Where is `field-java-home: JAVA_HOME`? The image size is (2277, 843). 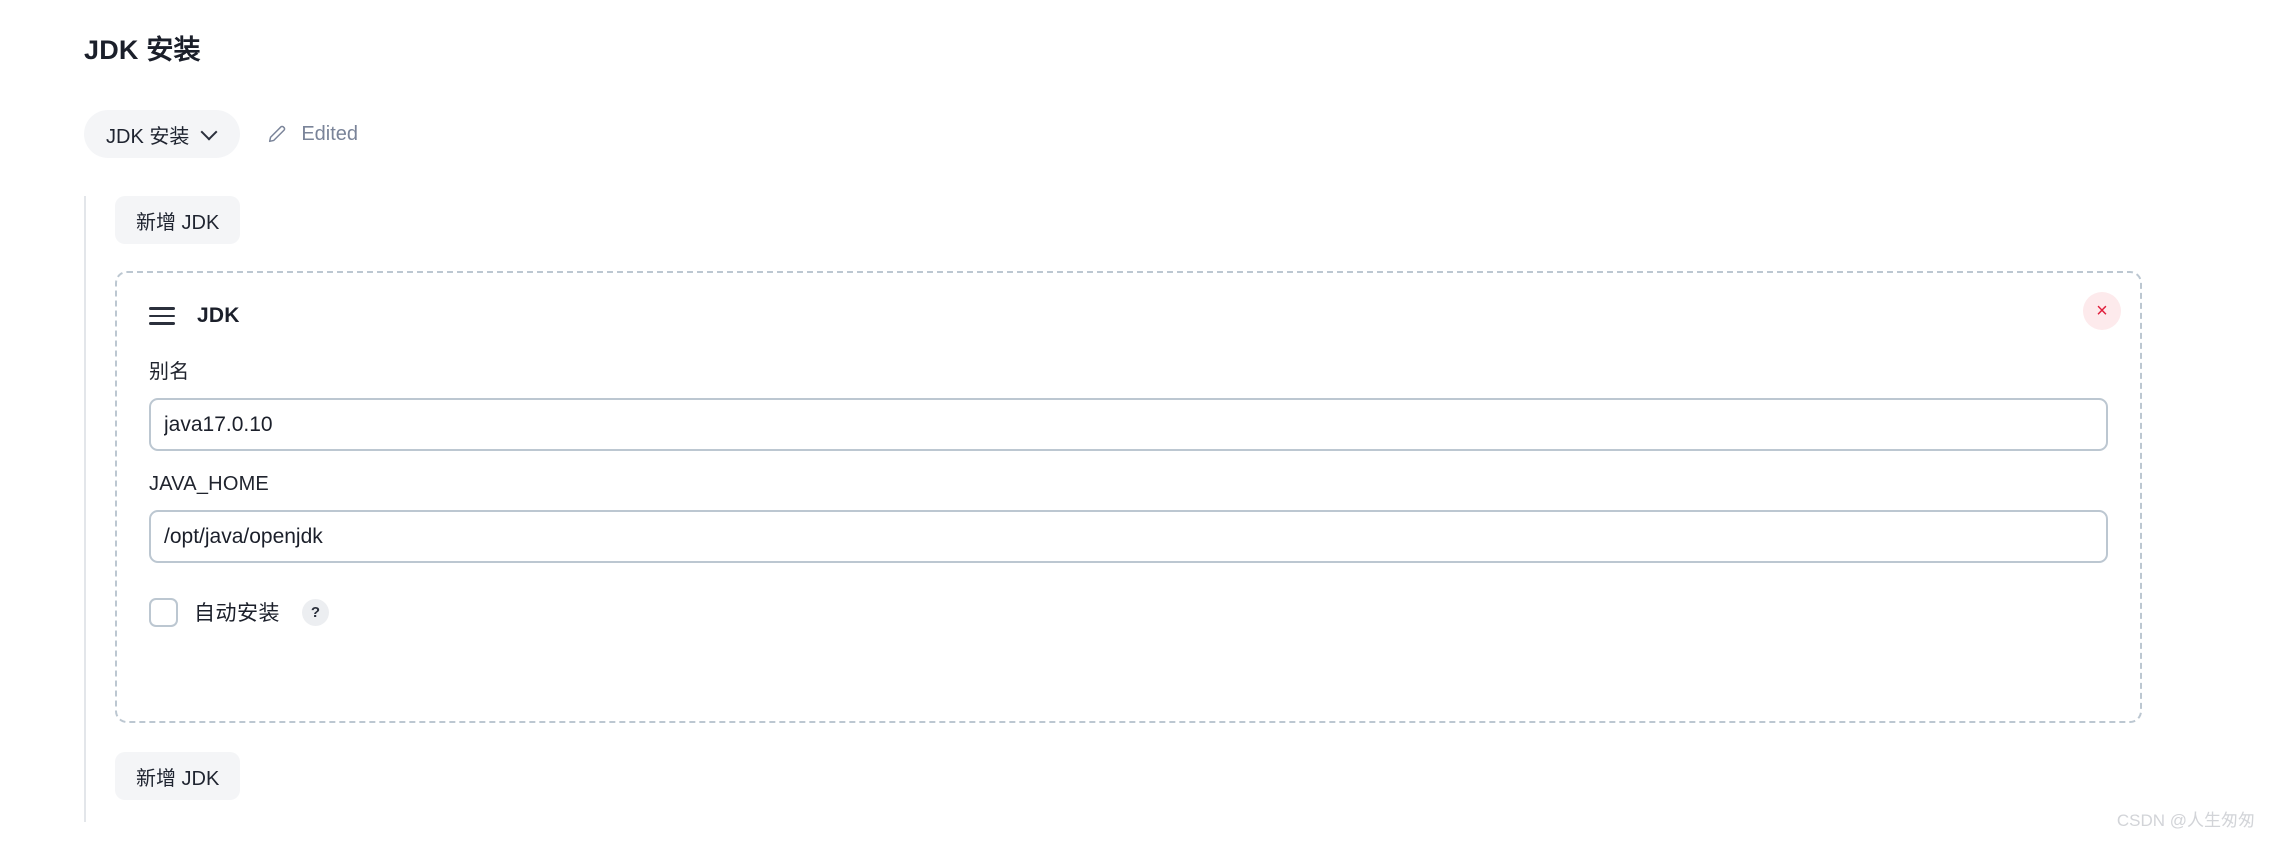
field-java-home: JAVA_HOME is located at coordinates (1128, 518).